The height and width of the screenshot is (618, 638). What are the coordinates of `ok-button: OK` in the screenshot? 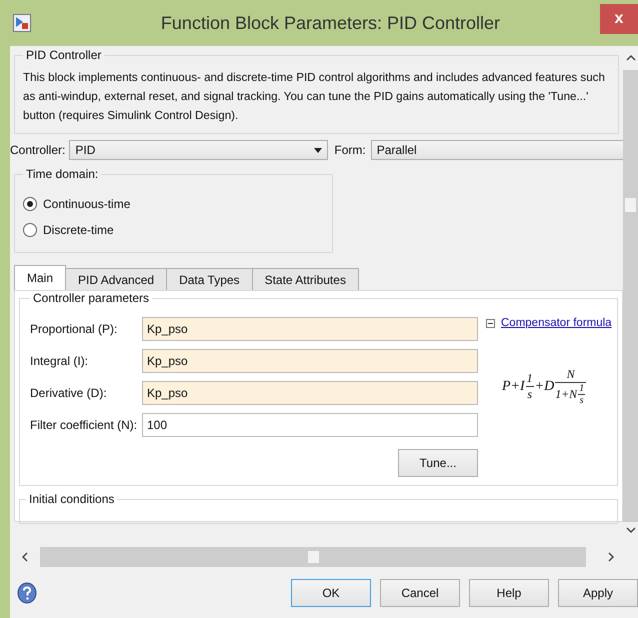 It's located at (331, 593).